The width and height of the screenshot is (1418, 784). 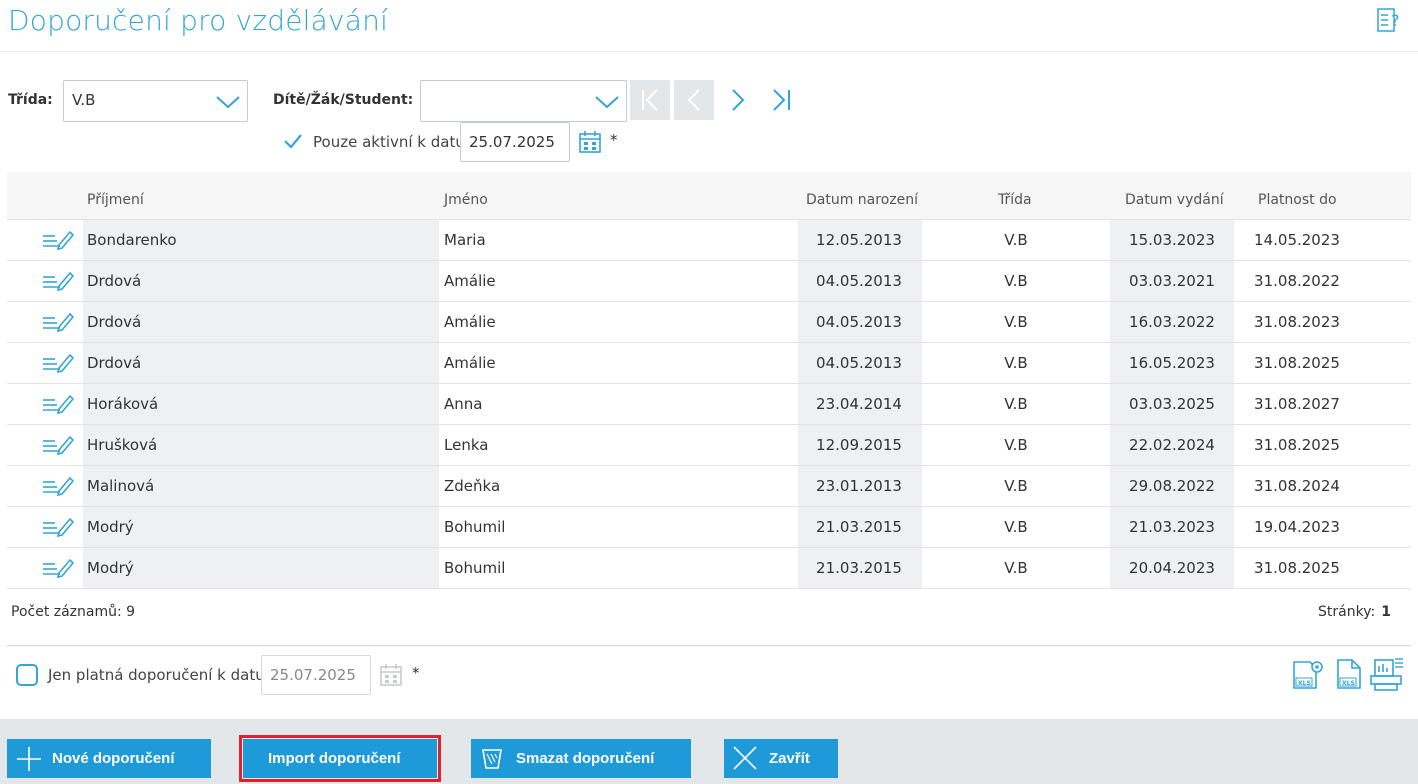 I want to click on cell-surname: Hrušková, so click(x=122, y=445).